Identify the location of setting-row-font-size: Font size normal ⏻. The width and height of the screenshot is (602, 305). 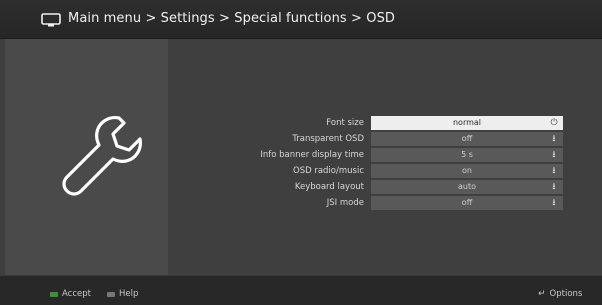
(383, 124).